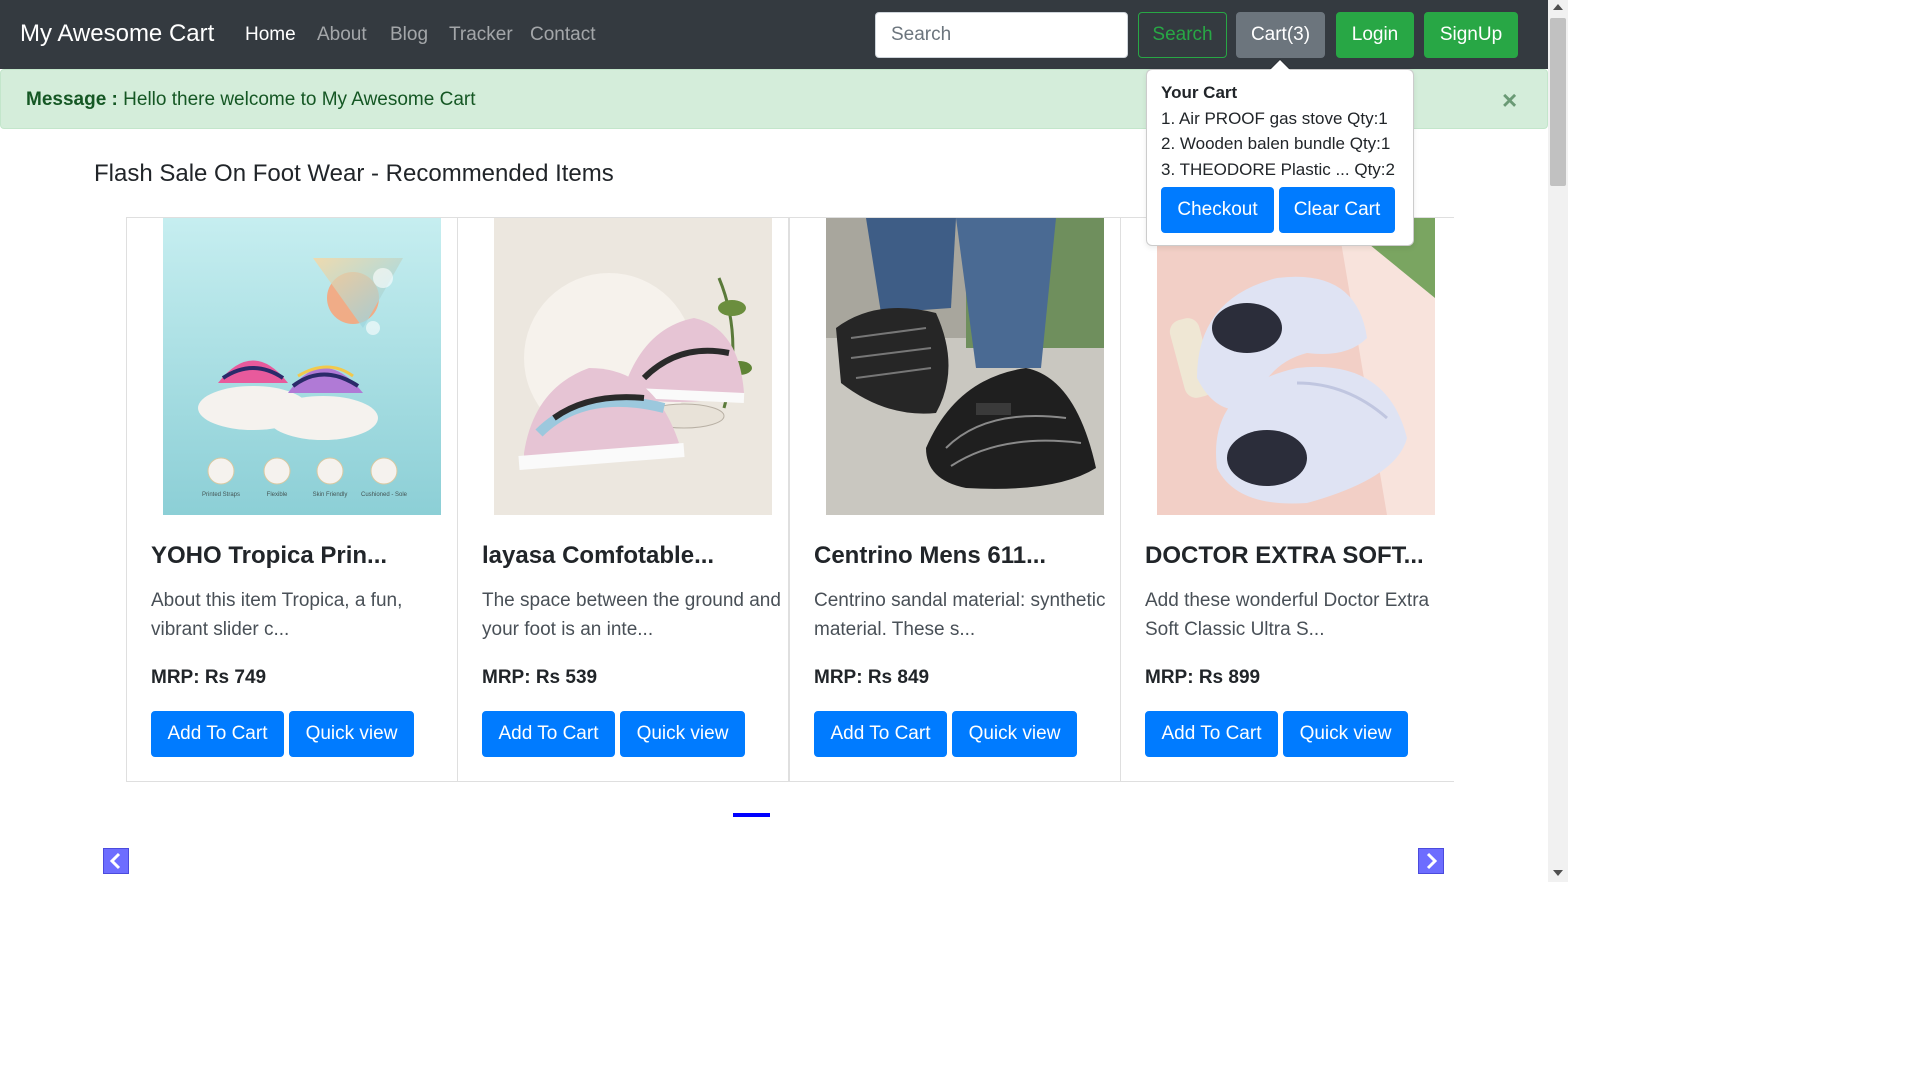 The height and width of the screenshot is (1080, 1920). Describe the element at coordinates (751, 815) in the screenshot. I see `carousel-indicator` at that location.